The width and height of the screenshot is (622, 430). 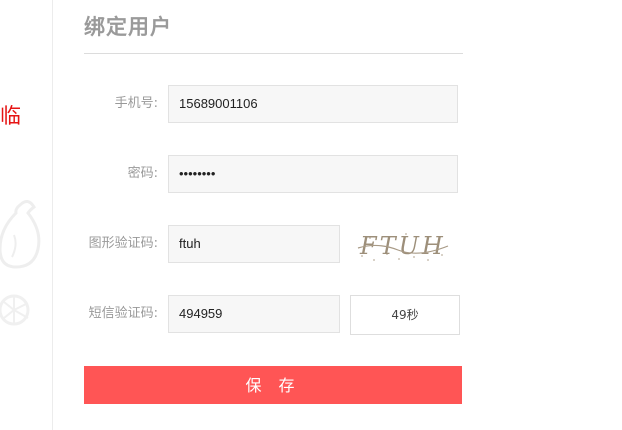 What do you see at coordinates (254, 314) in the screenshot?
I see `sms-code-input` at bounding box center [254, 314].